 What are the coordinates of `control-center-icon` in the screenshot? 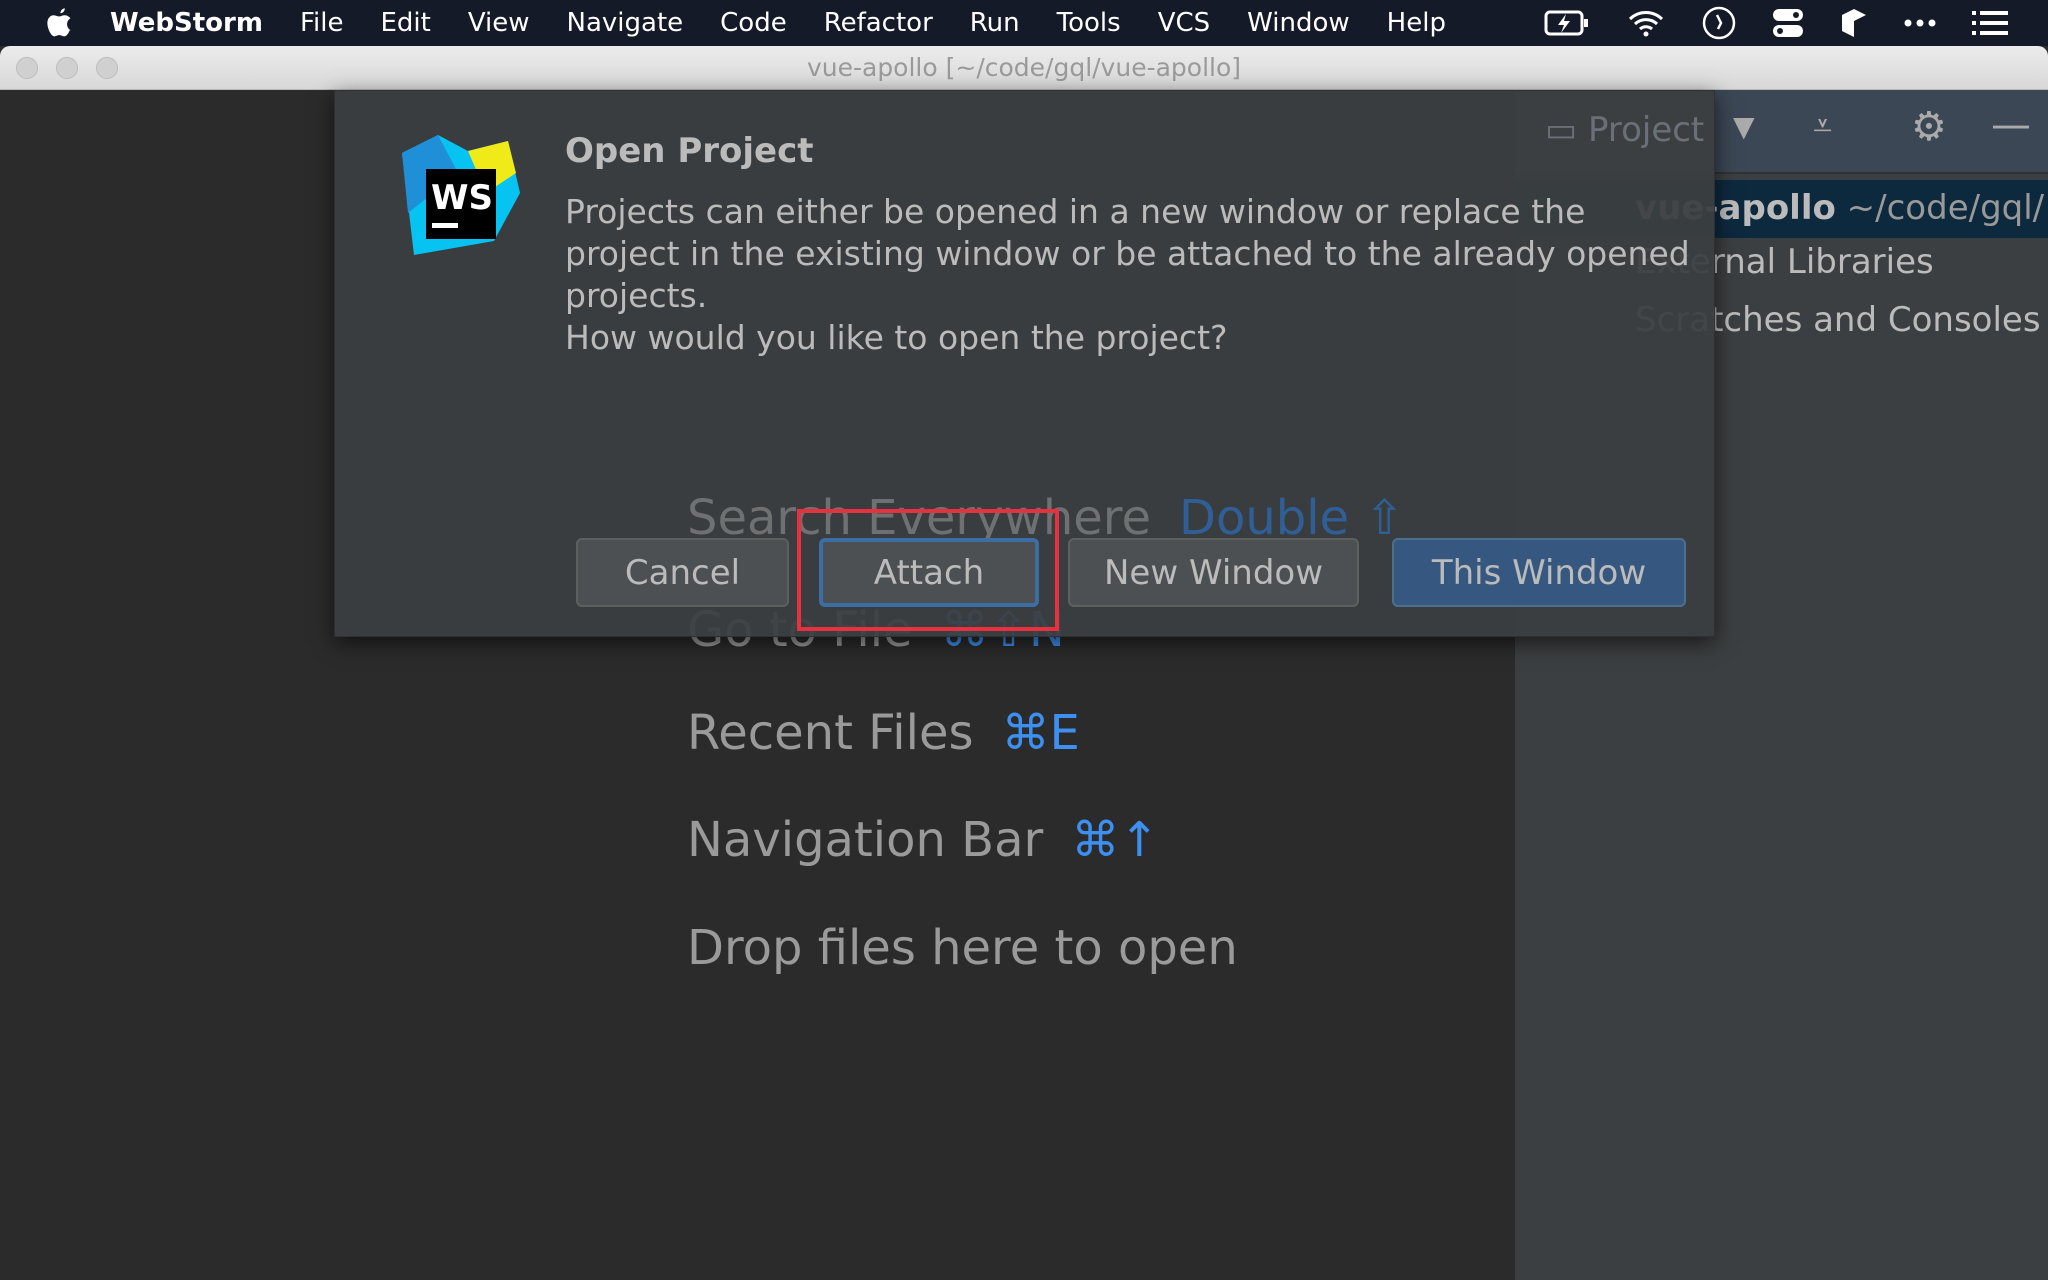 It's located at (1788, 23).